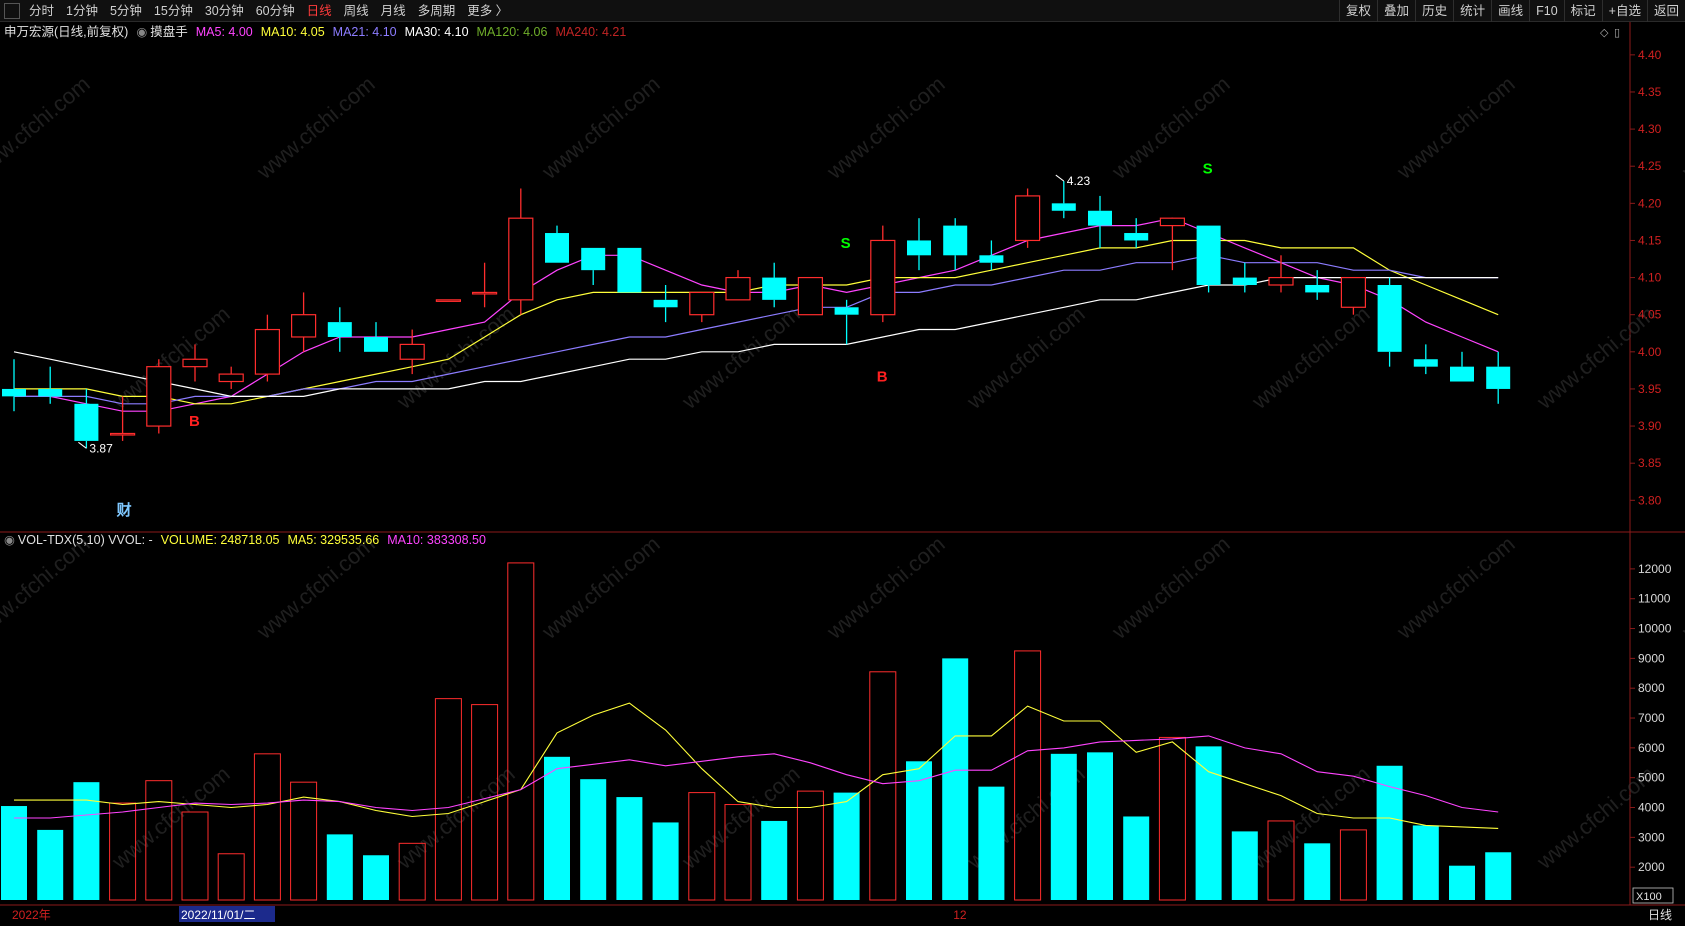 This screenshot has height=926, width=1685. Describe the element at coordinates (393, 11) in the screenshot. I see `period-tab-8: 月线` at that location.